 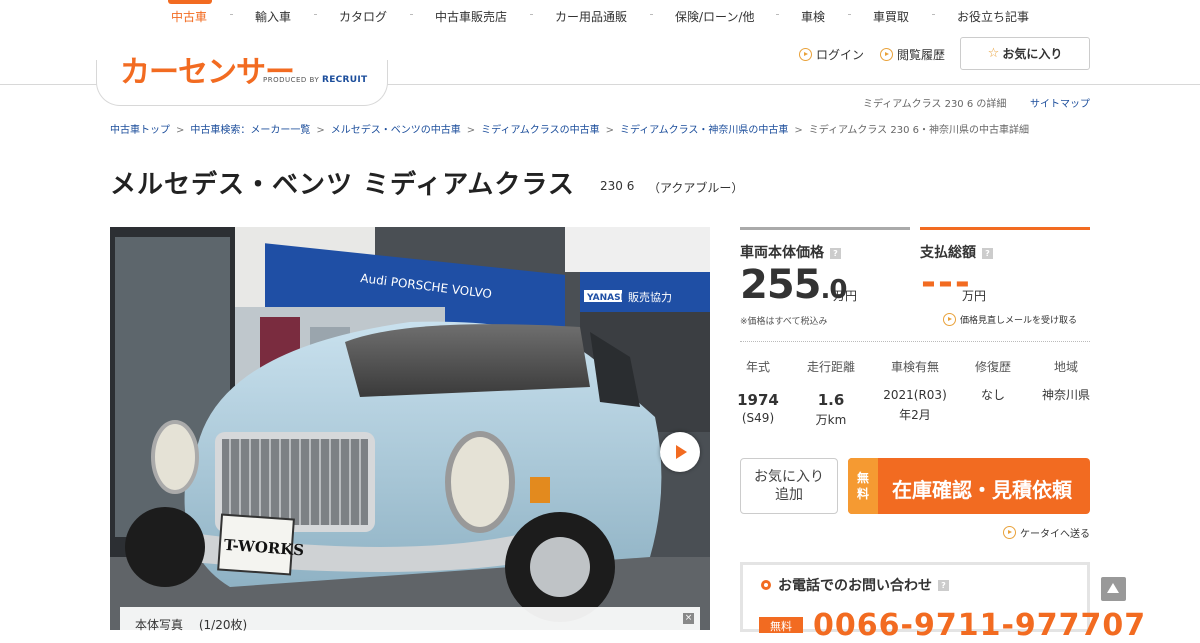 I want to click on spec-region: 地域 神奈川県, so click(x=1066, y=381).